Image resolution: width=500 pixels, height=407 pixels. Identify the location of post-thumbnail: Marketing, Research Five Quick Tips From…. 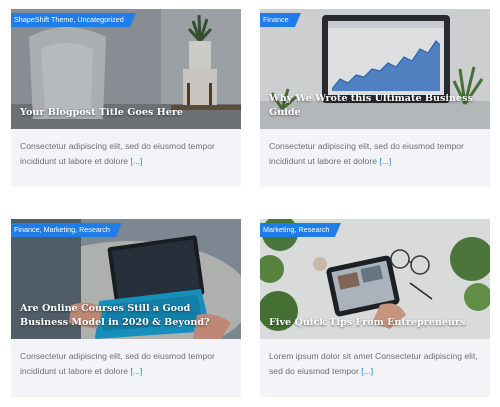
(375, 279).